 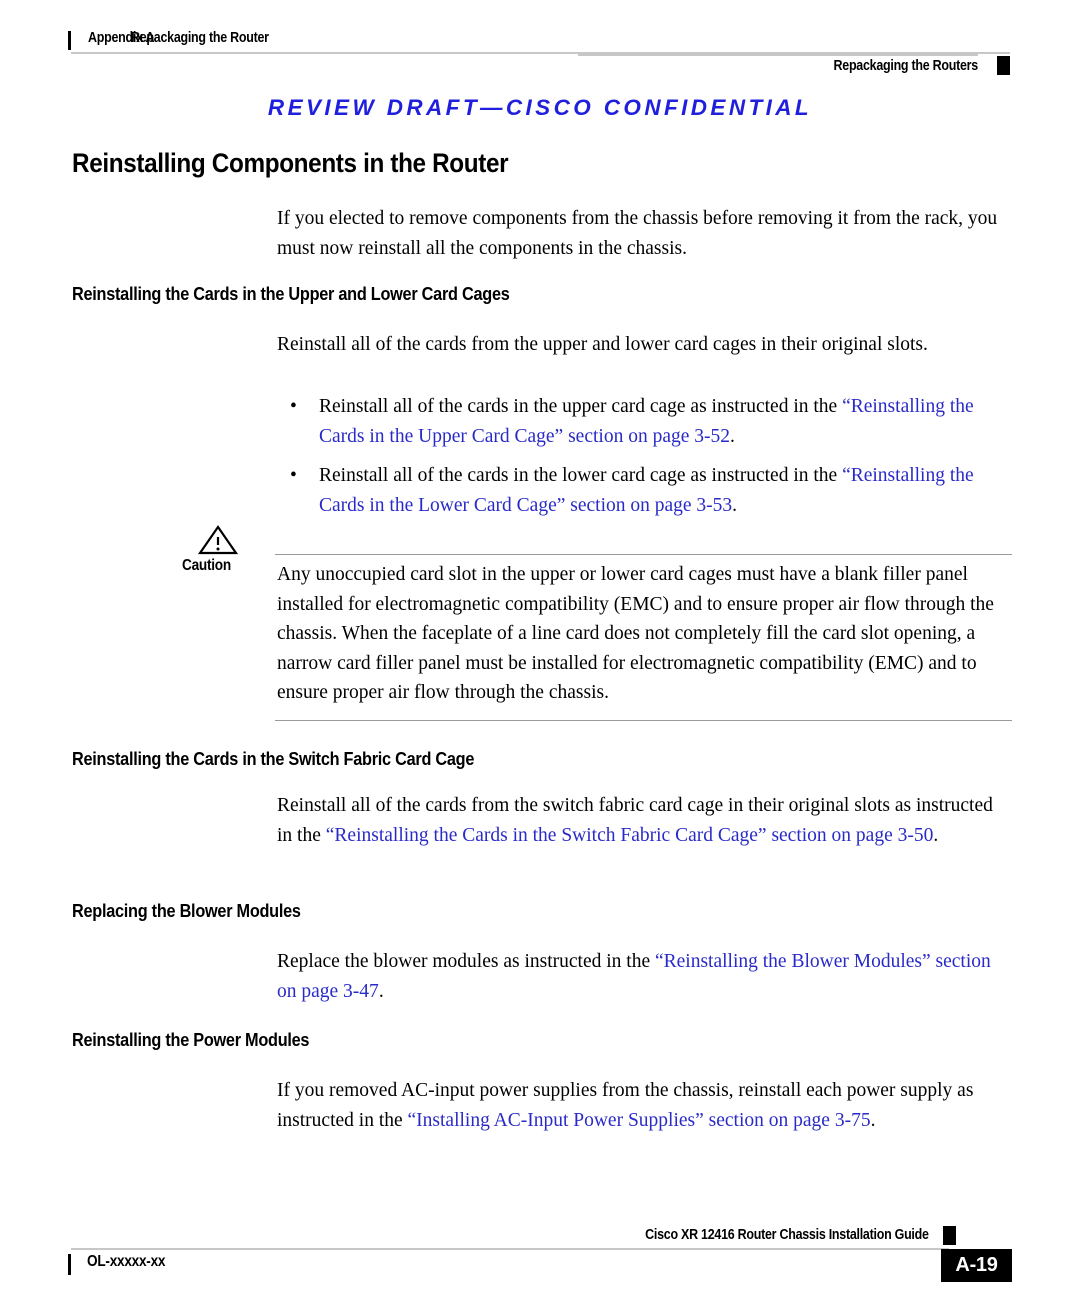 What do you see at coordinates (1003, 65) in the screenshot?
I see `header-black-block-marker` at bounding box center [1003, 65].